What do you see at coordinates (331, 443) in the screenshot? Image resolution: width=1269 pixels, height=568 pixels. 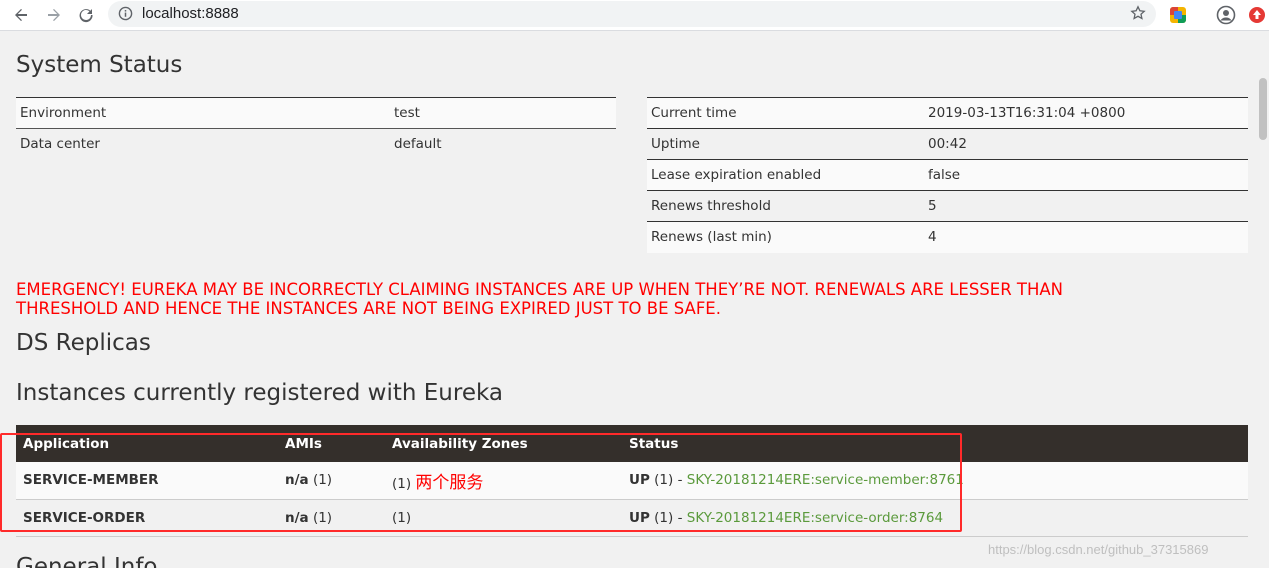 I see `col-amis: AMIs` at bounding box center [331, 443].